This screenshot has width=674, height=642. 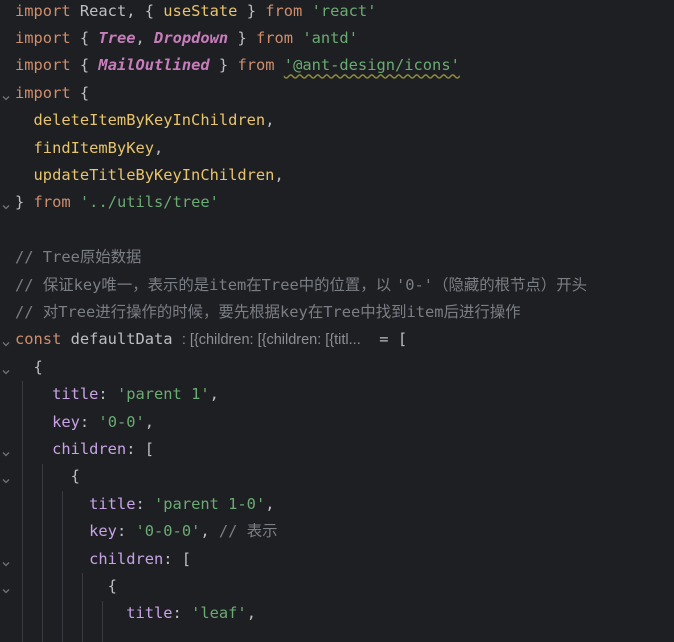 I want to click on code-token: 'antd', so click(x=330, y=37).